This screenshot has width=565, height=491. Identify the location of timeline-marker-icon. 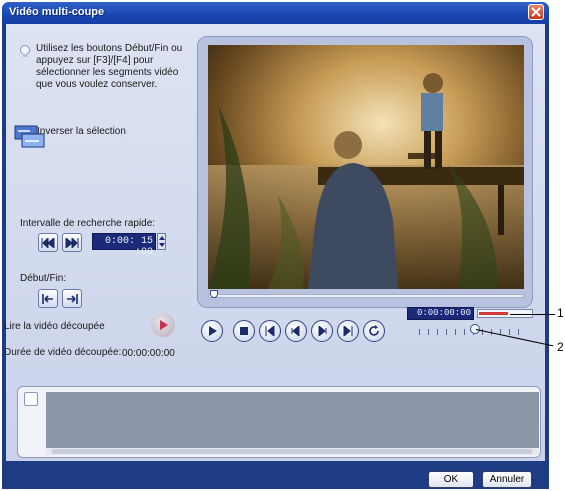
(31, 399).